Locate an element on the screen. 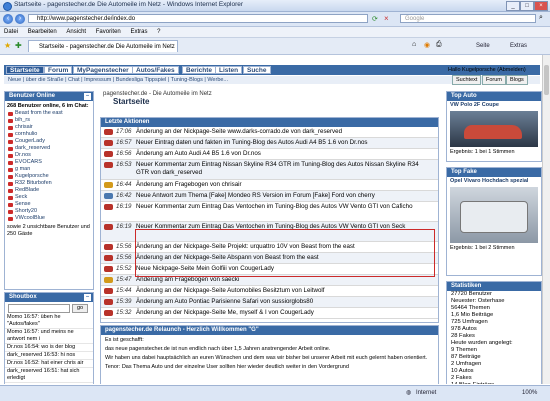  search-input: Google is located at coordinates (468, 18).